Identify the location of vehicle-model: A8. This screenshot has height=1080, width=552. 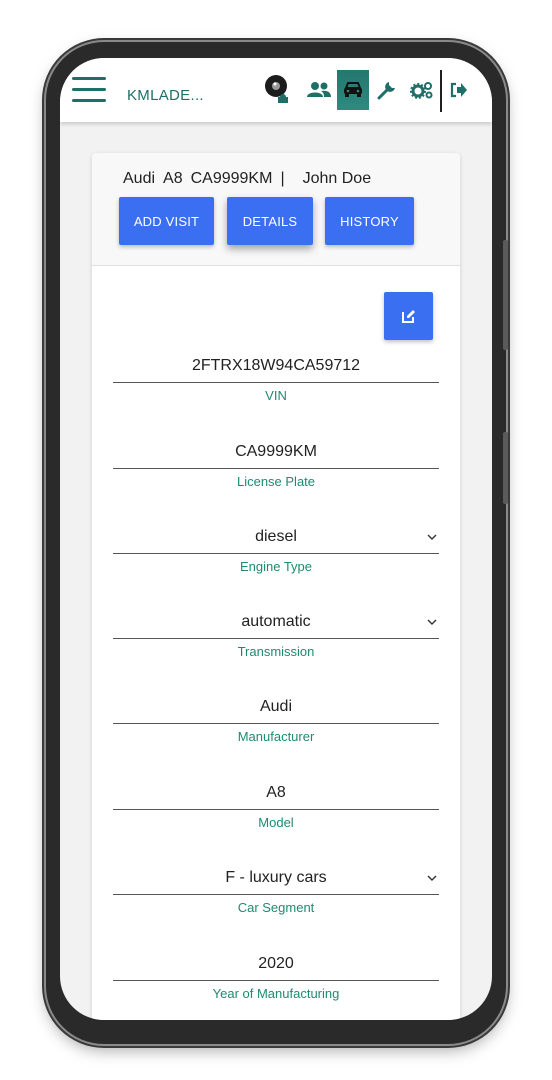
(173, 178).